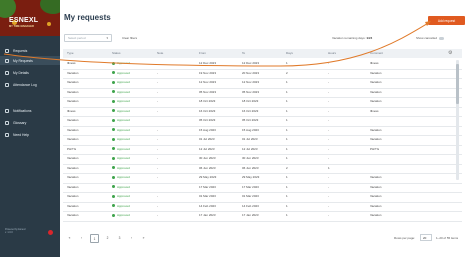 This screenshot has width=468, height=257. I want to click on brand-logo: ESNEXL, so click(23, 20).